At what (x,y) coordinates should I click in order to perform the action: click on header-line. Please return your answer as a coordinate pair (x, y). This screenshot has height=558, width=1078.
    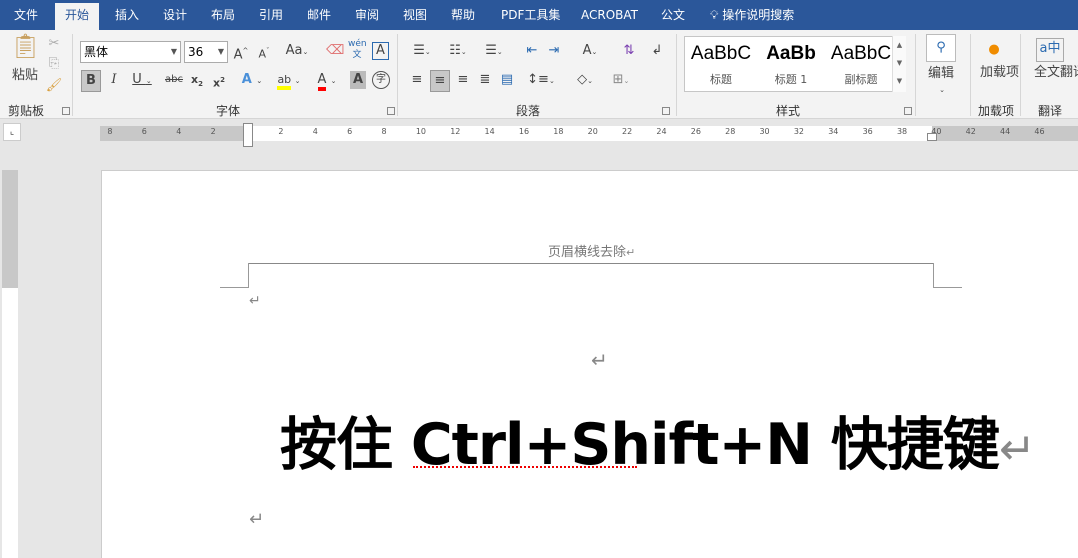
    Looking at the image, I should click on (590, 263).